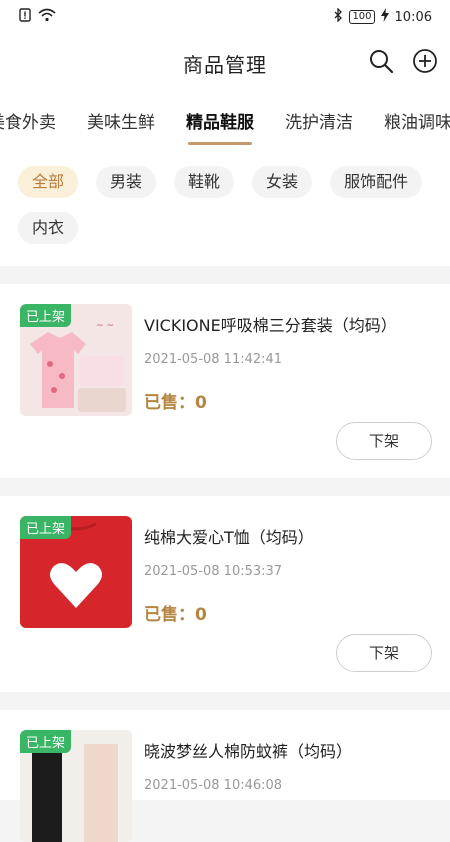  I want to click on product-image: 已上架 ~ ~, so click(76, 360).